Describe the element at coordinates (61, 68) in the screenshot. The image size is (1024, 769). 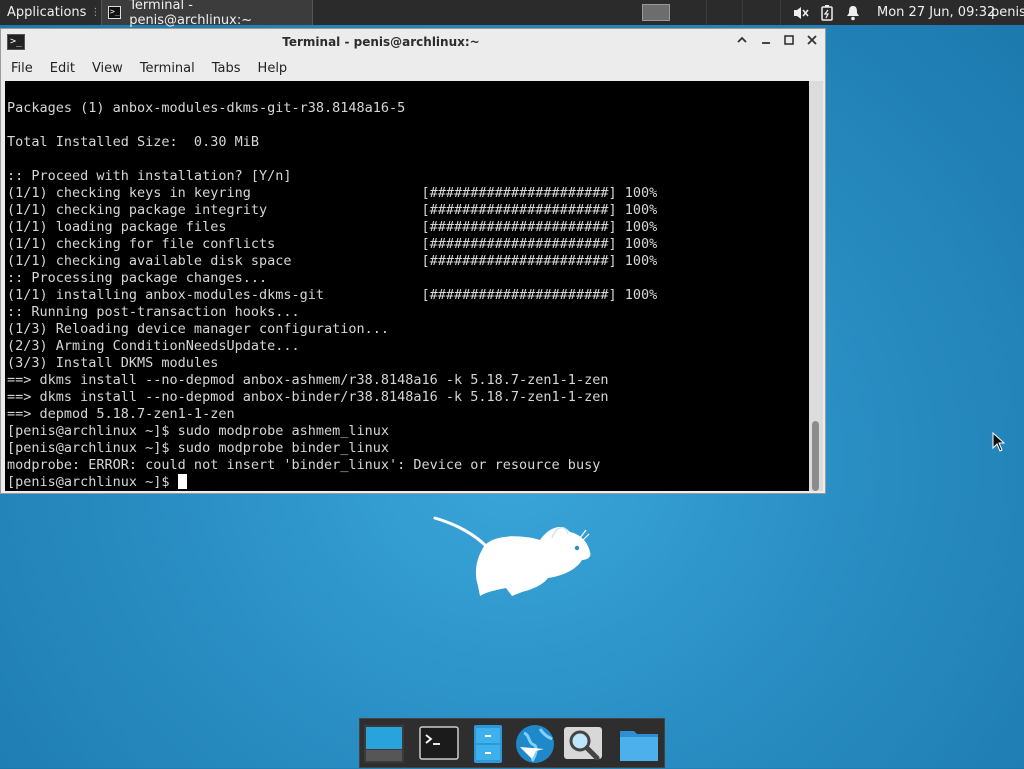
I see `menu-edit: Edit` at that location.